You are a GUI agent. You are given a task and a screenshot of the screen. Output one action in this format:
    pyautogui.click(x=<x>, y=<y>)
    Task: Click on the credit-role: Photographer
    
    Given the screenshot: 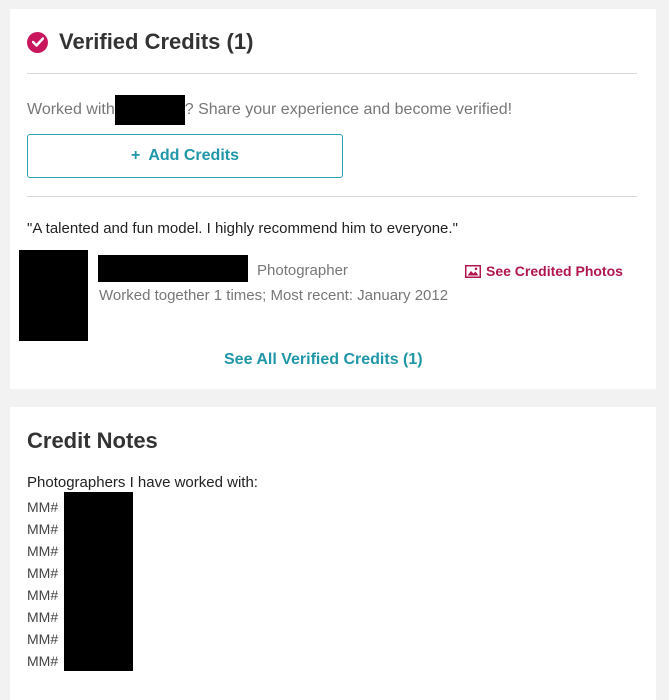 What is the action you would take?
    pyautogui.click(x=302, y=270)
    